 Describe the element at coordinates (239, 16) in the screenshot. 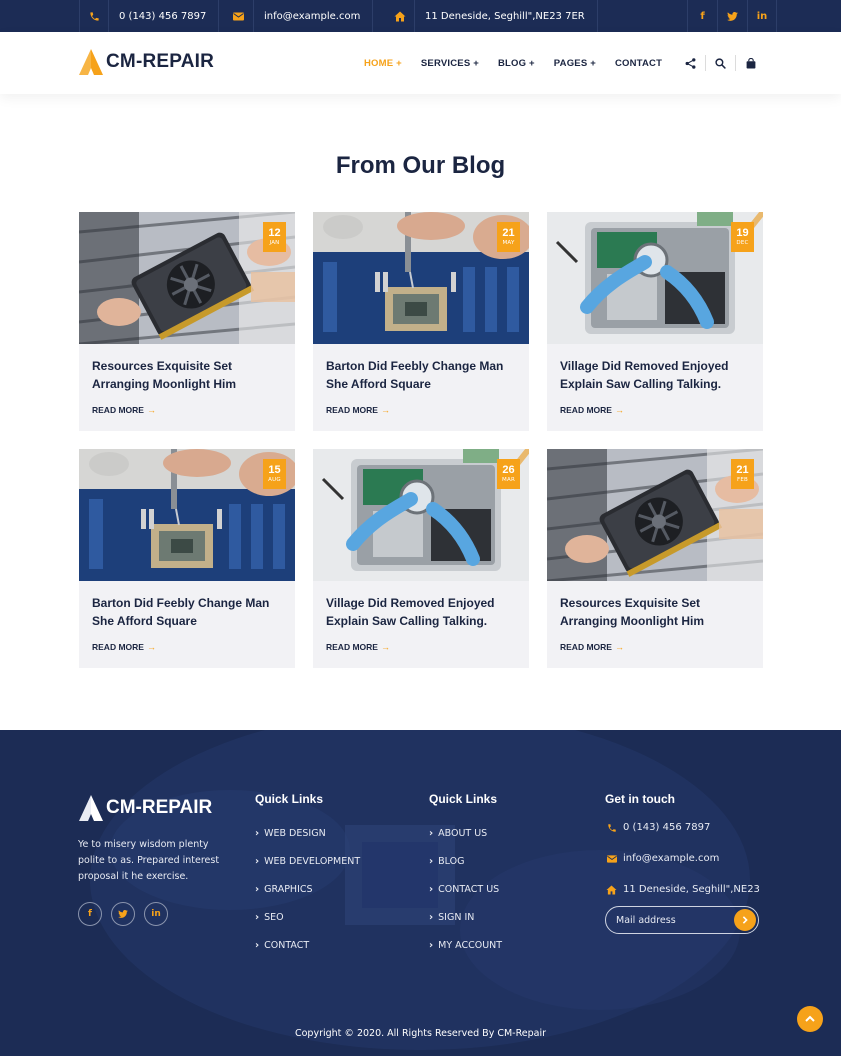

I see `envelope-icon` at that location.